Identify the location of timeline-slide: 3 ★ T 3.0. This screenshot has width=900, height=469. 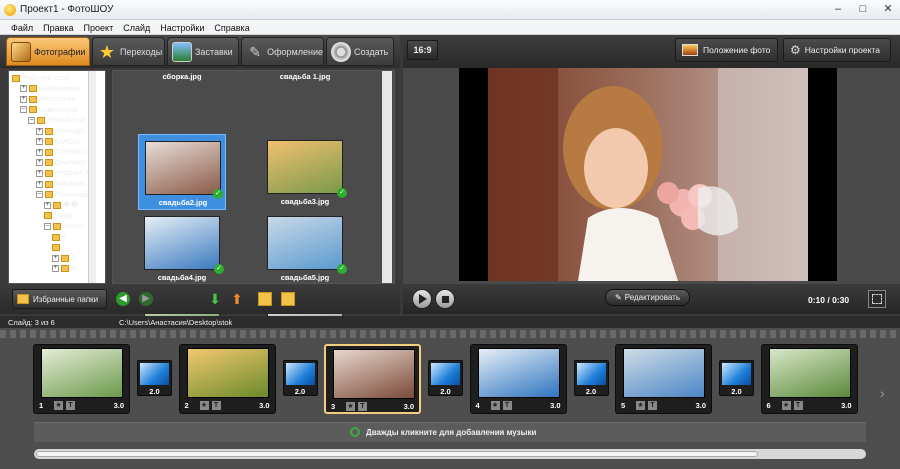
(372, 379).